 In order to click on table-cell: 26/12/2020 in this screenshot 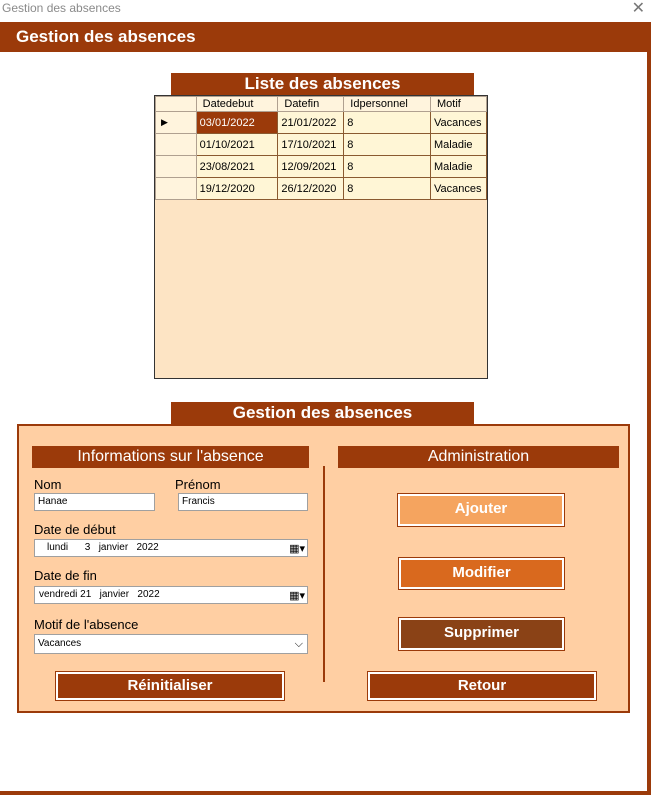, I will do `click(311, 188)`.